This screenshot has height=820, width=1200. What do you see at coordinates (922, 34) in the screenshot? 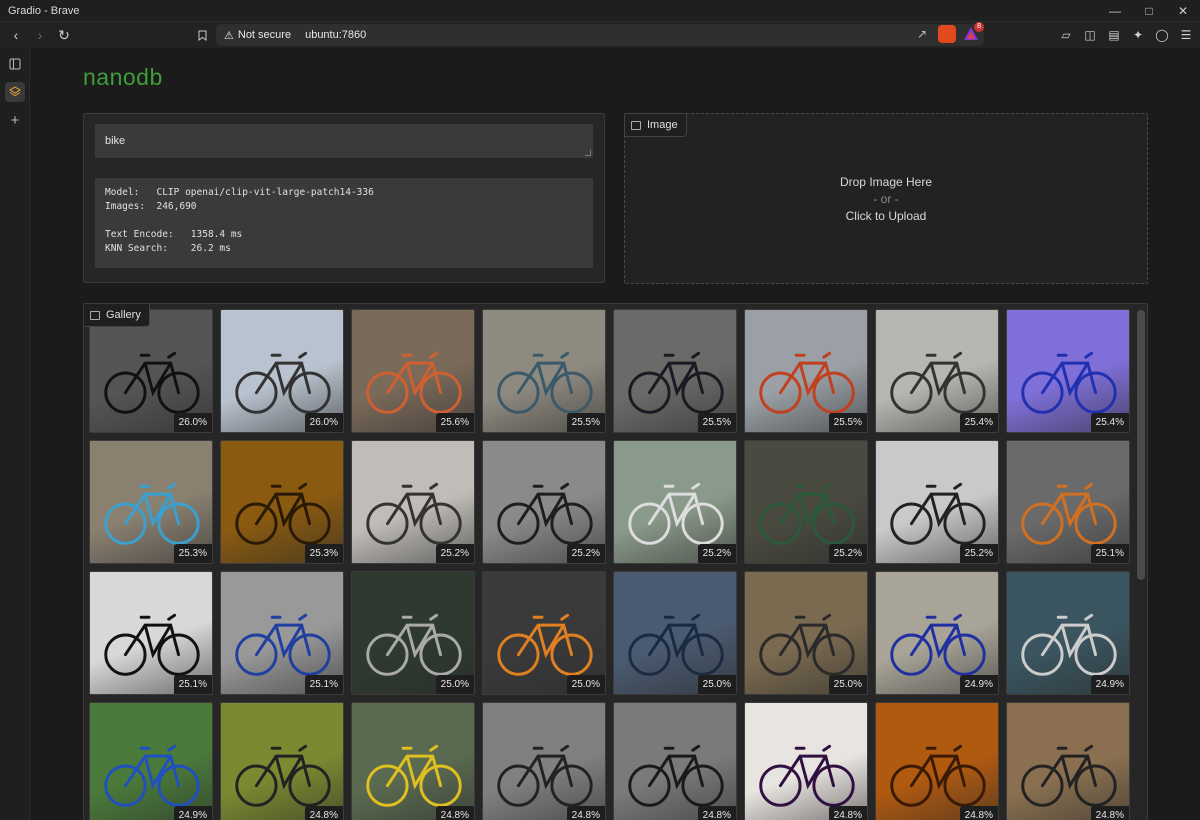
I see `share-icon: ↗` at bounding box center [922, 34].